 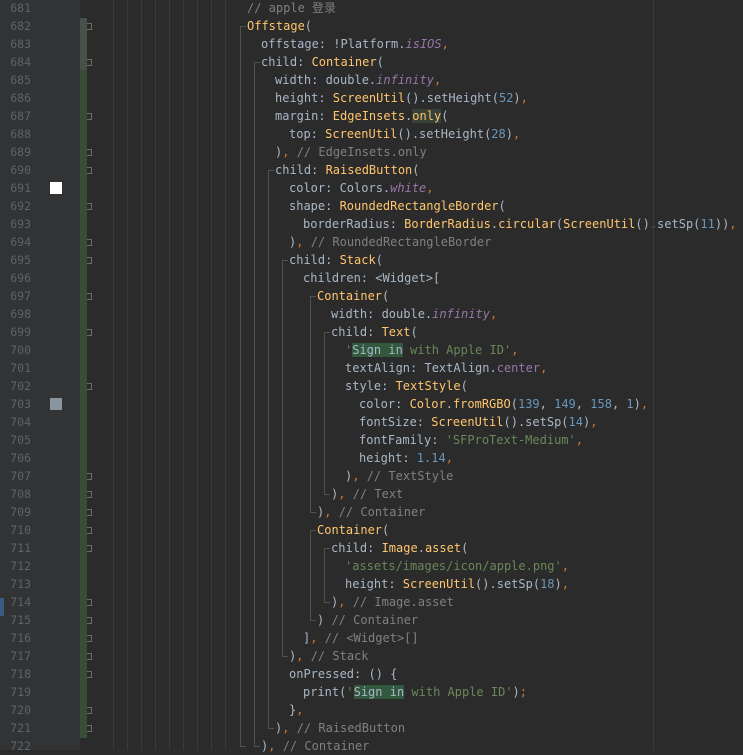 What do you see at coordinates (56, 404) in the screenshot?
I see `grey-color-swatch-icon` at bounding box center [56, 404].